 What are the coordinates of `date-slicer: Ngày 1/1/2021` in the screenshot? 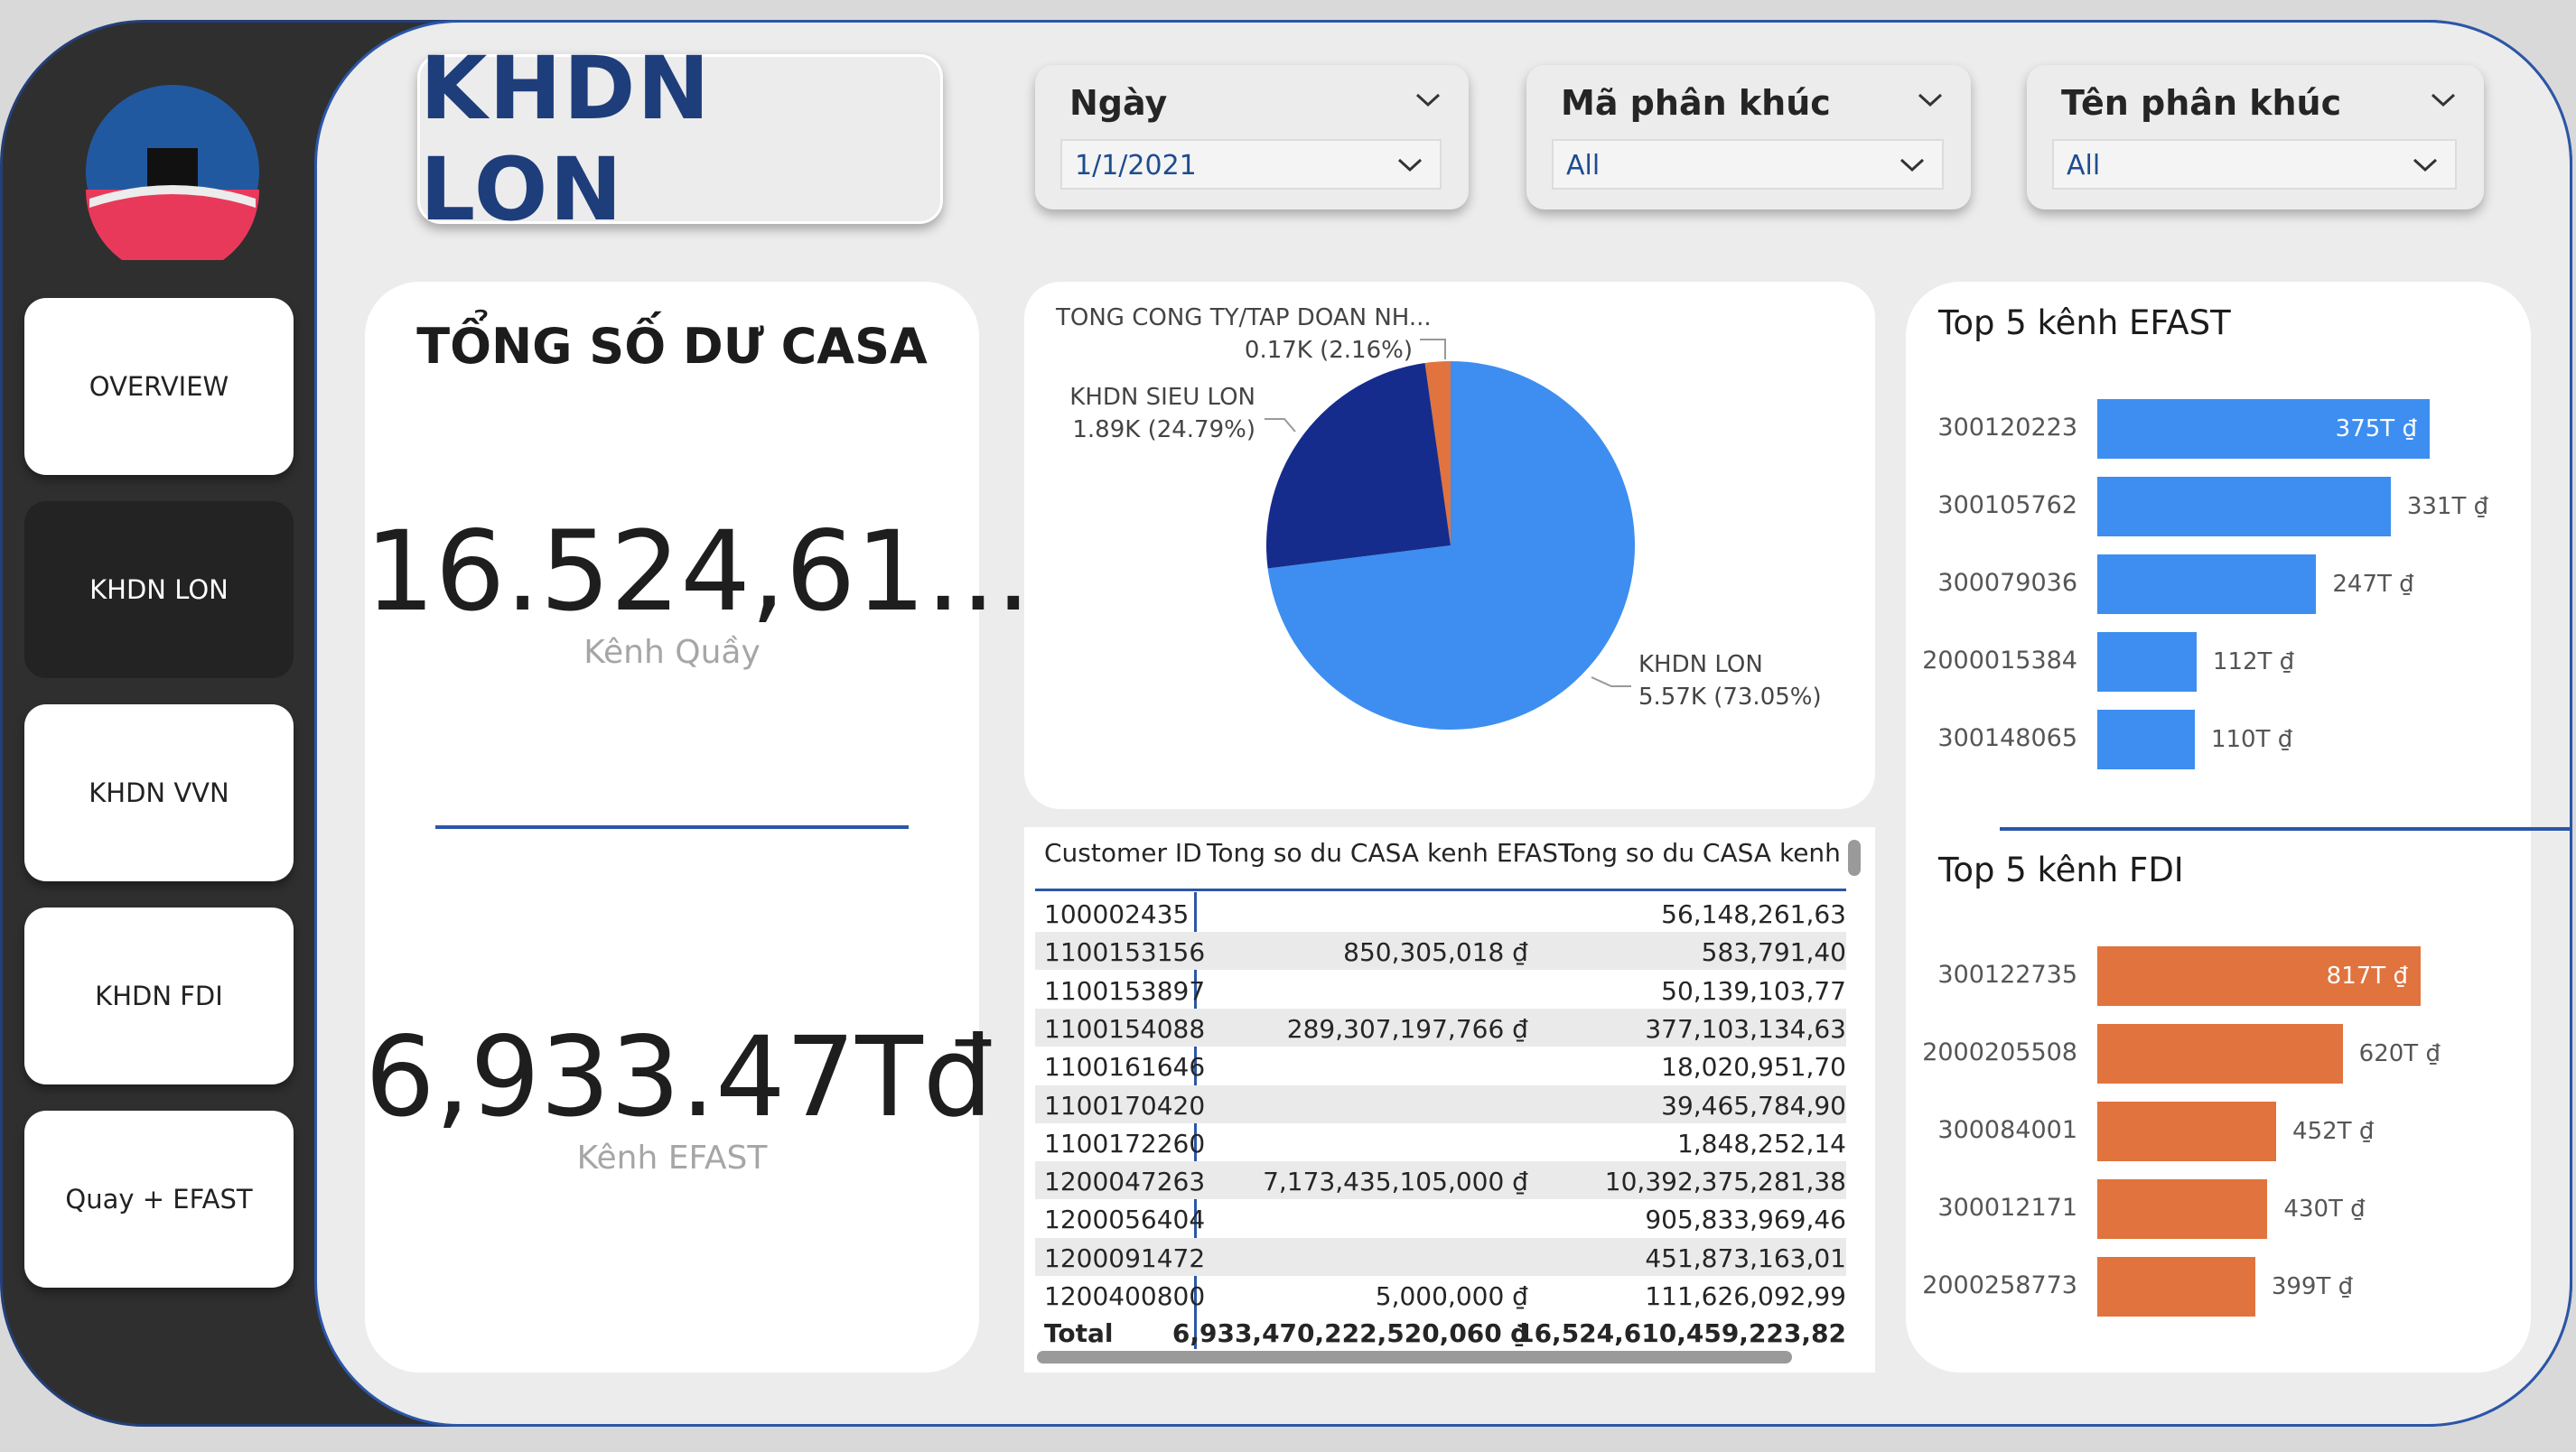 It's located at (1252, 137).